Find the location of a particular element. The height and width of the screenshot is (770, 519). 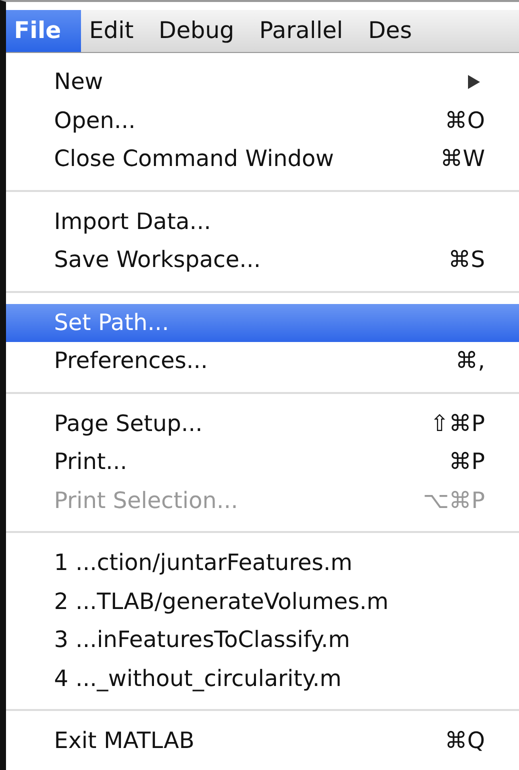

menu-item: Open... ⌘O is located at coordinates (262, 121).